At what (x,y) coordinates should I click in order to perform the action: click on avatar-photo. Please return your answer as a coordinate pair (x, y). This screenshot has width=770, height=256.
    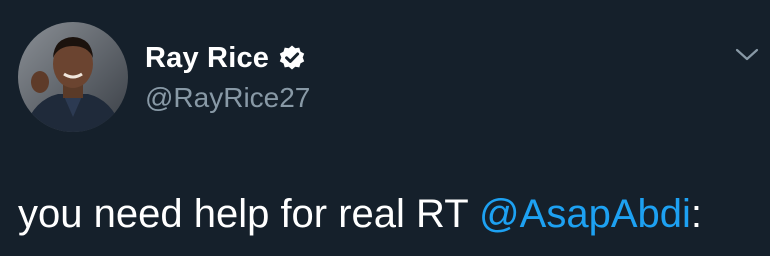
    Looking at the image, I should click on (73, 77).